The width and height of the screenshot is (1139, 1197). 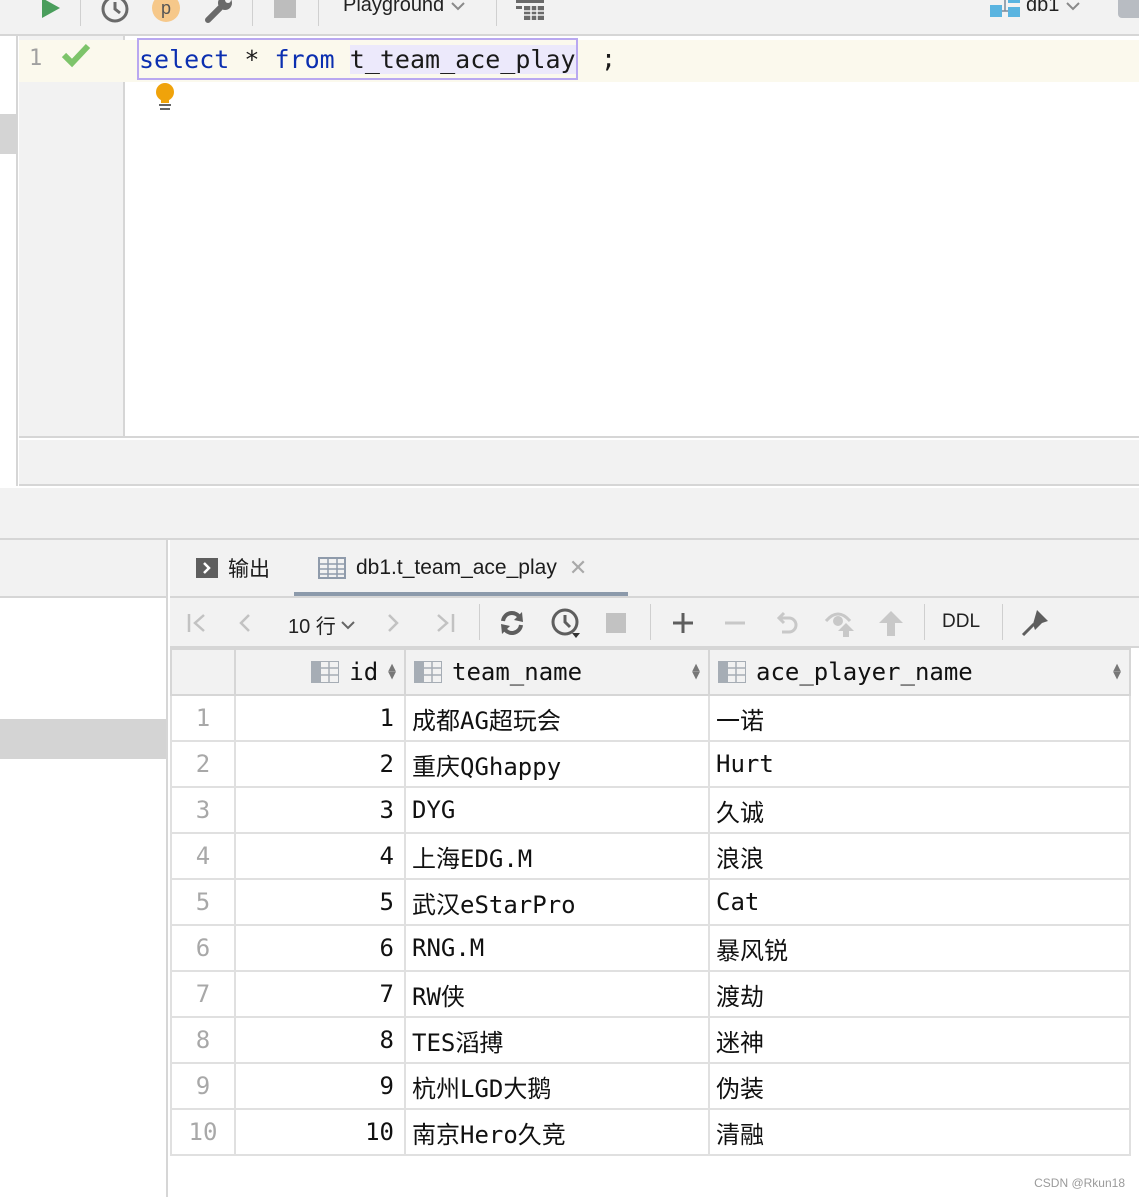 I want to click on tab-output: 输出, so click(x=233, y=568).